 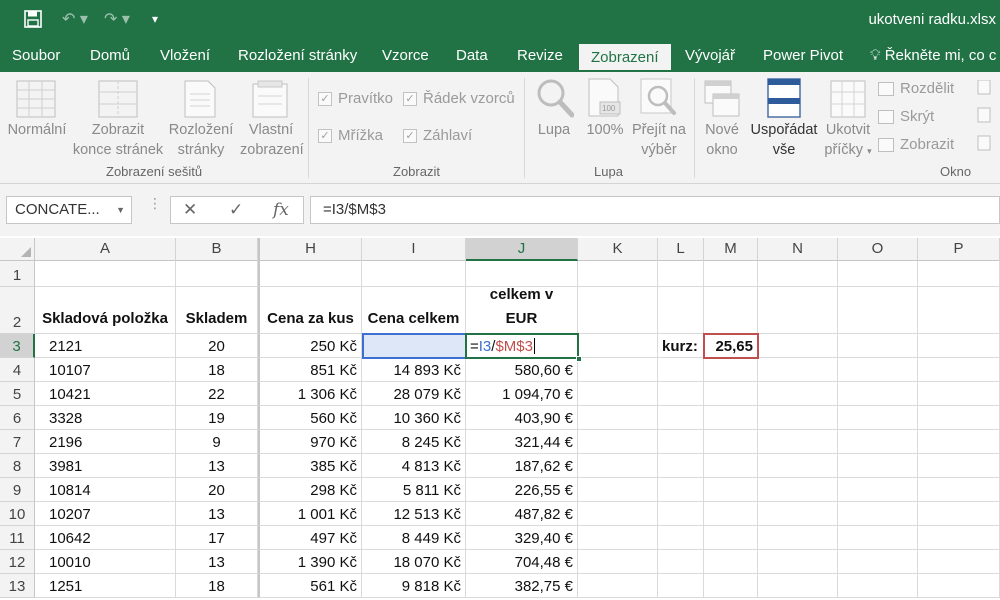 What do you see at coordinates (105, 418) in the screenshot?
I see `cell-a6: 3328` at bounding box center [105, 418].